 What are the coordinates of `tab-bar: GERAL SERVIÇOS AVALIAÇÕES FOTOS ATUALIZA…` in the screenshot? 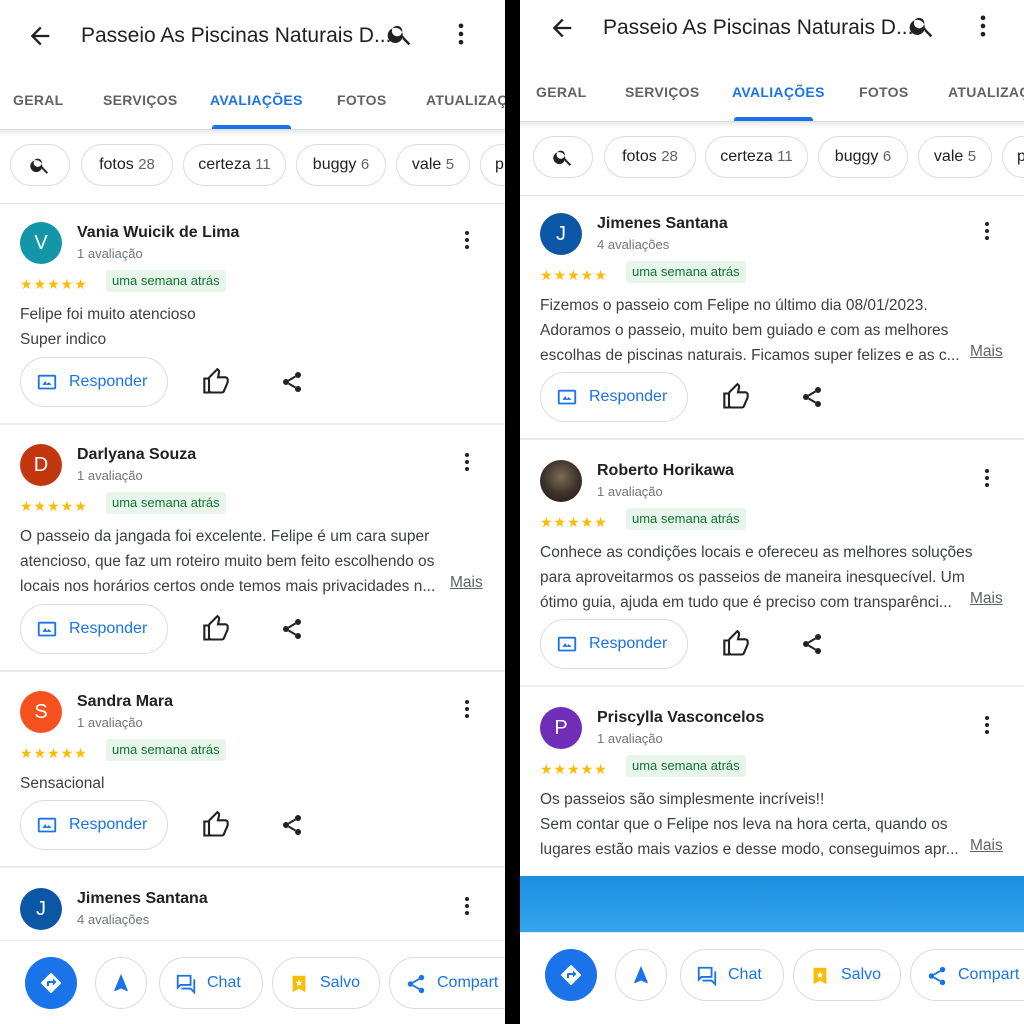 It's located at (252, 104).